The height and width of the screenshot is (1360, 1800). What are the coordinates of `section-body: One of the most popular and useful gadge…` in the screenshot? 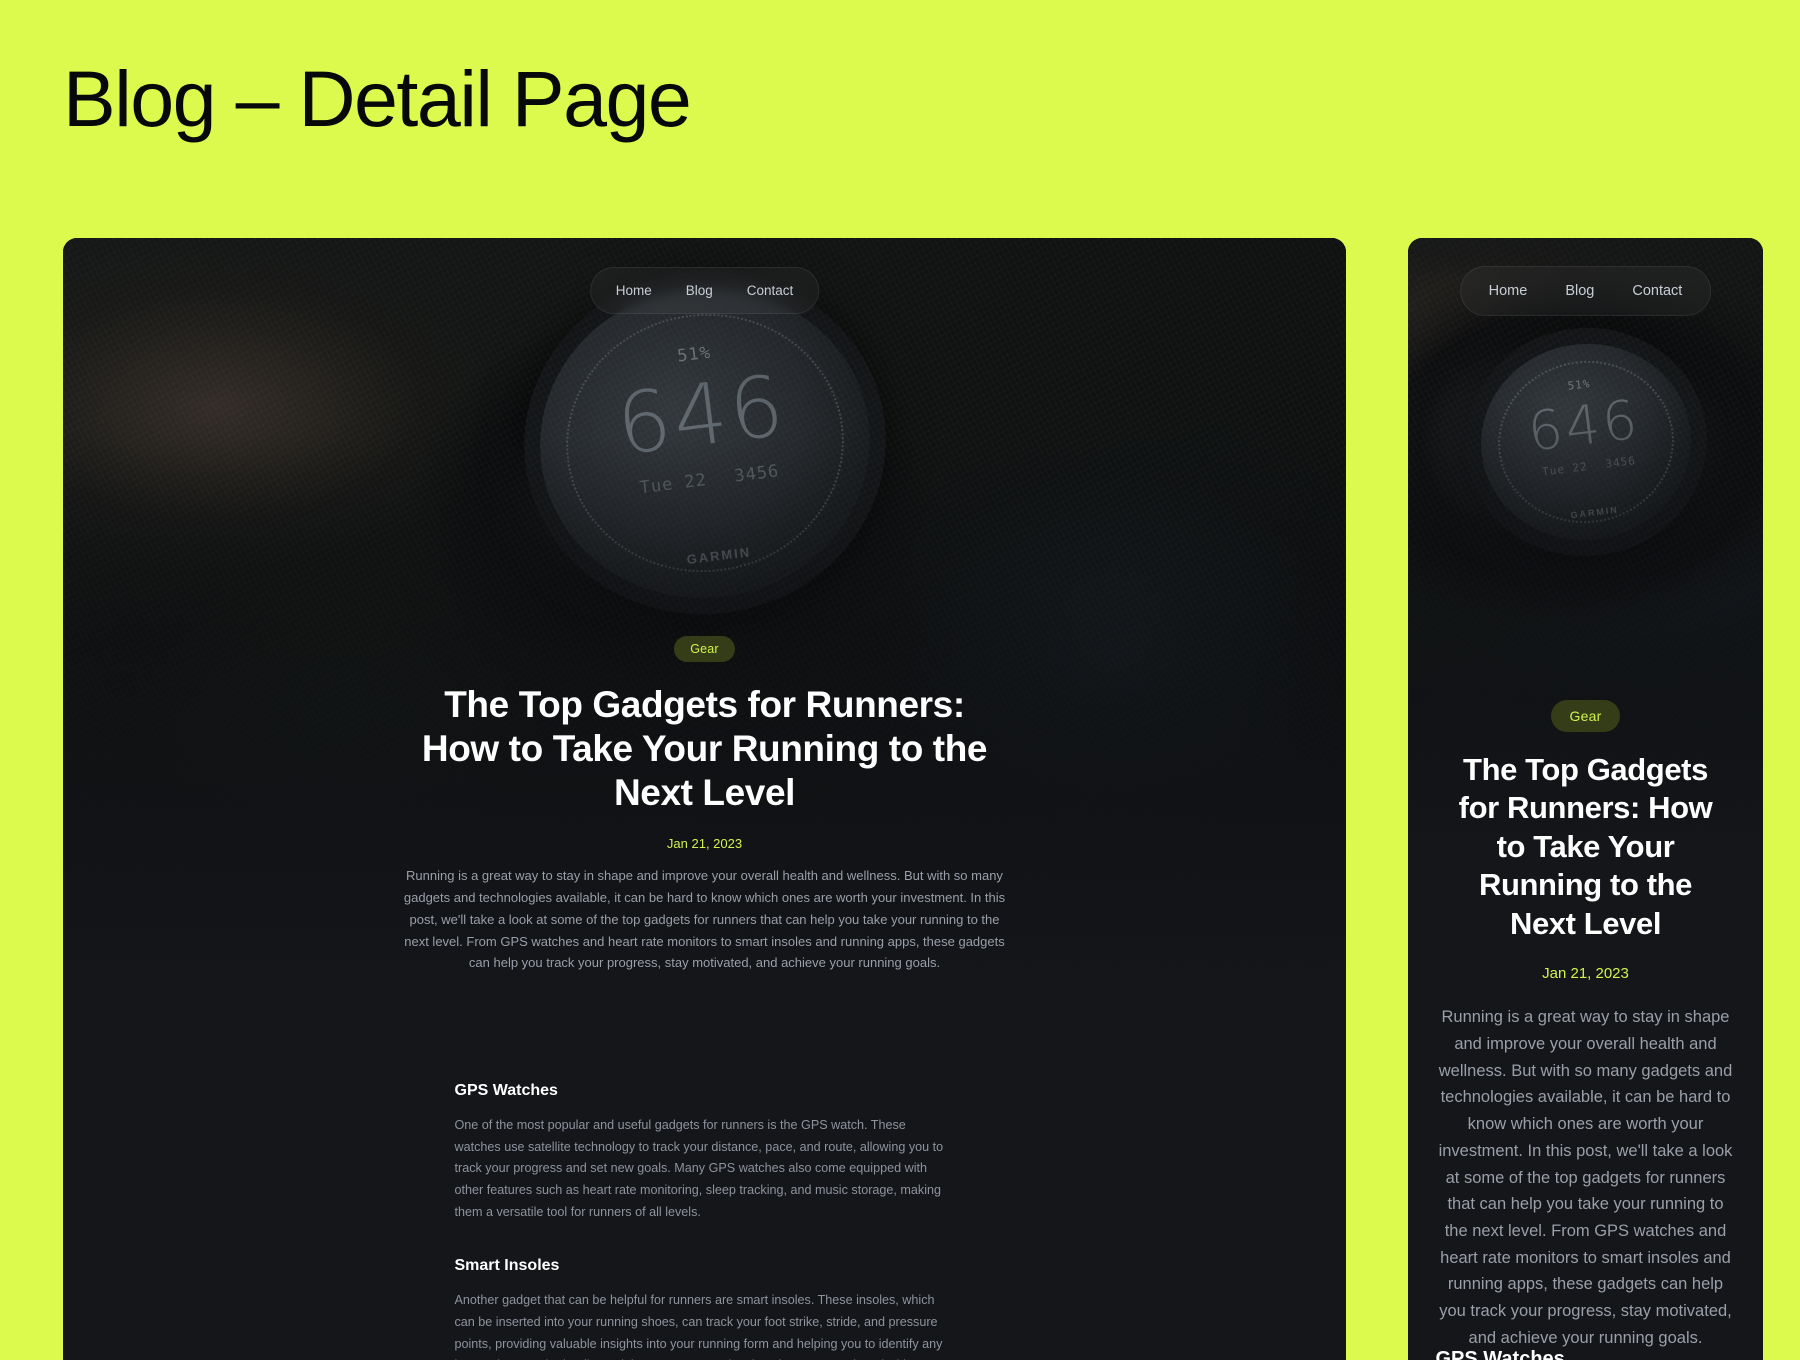 It's located at (699, 1168).